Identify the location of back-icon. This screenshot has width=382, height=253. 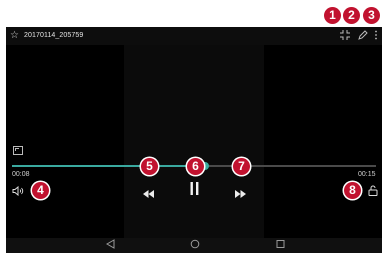
(110, 246).